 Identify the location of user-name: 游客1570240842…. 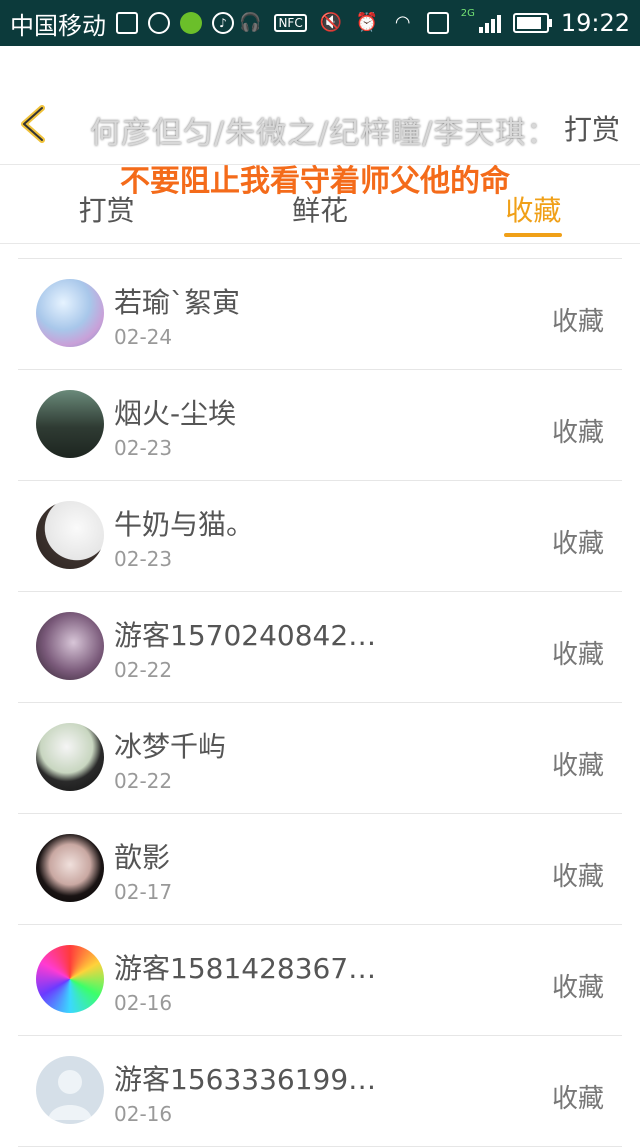
(244, 635).